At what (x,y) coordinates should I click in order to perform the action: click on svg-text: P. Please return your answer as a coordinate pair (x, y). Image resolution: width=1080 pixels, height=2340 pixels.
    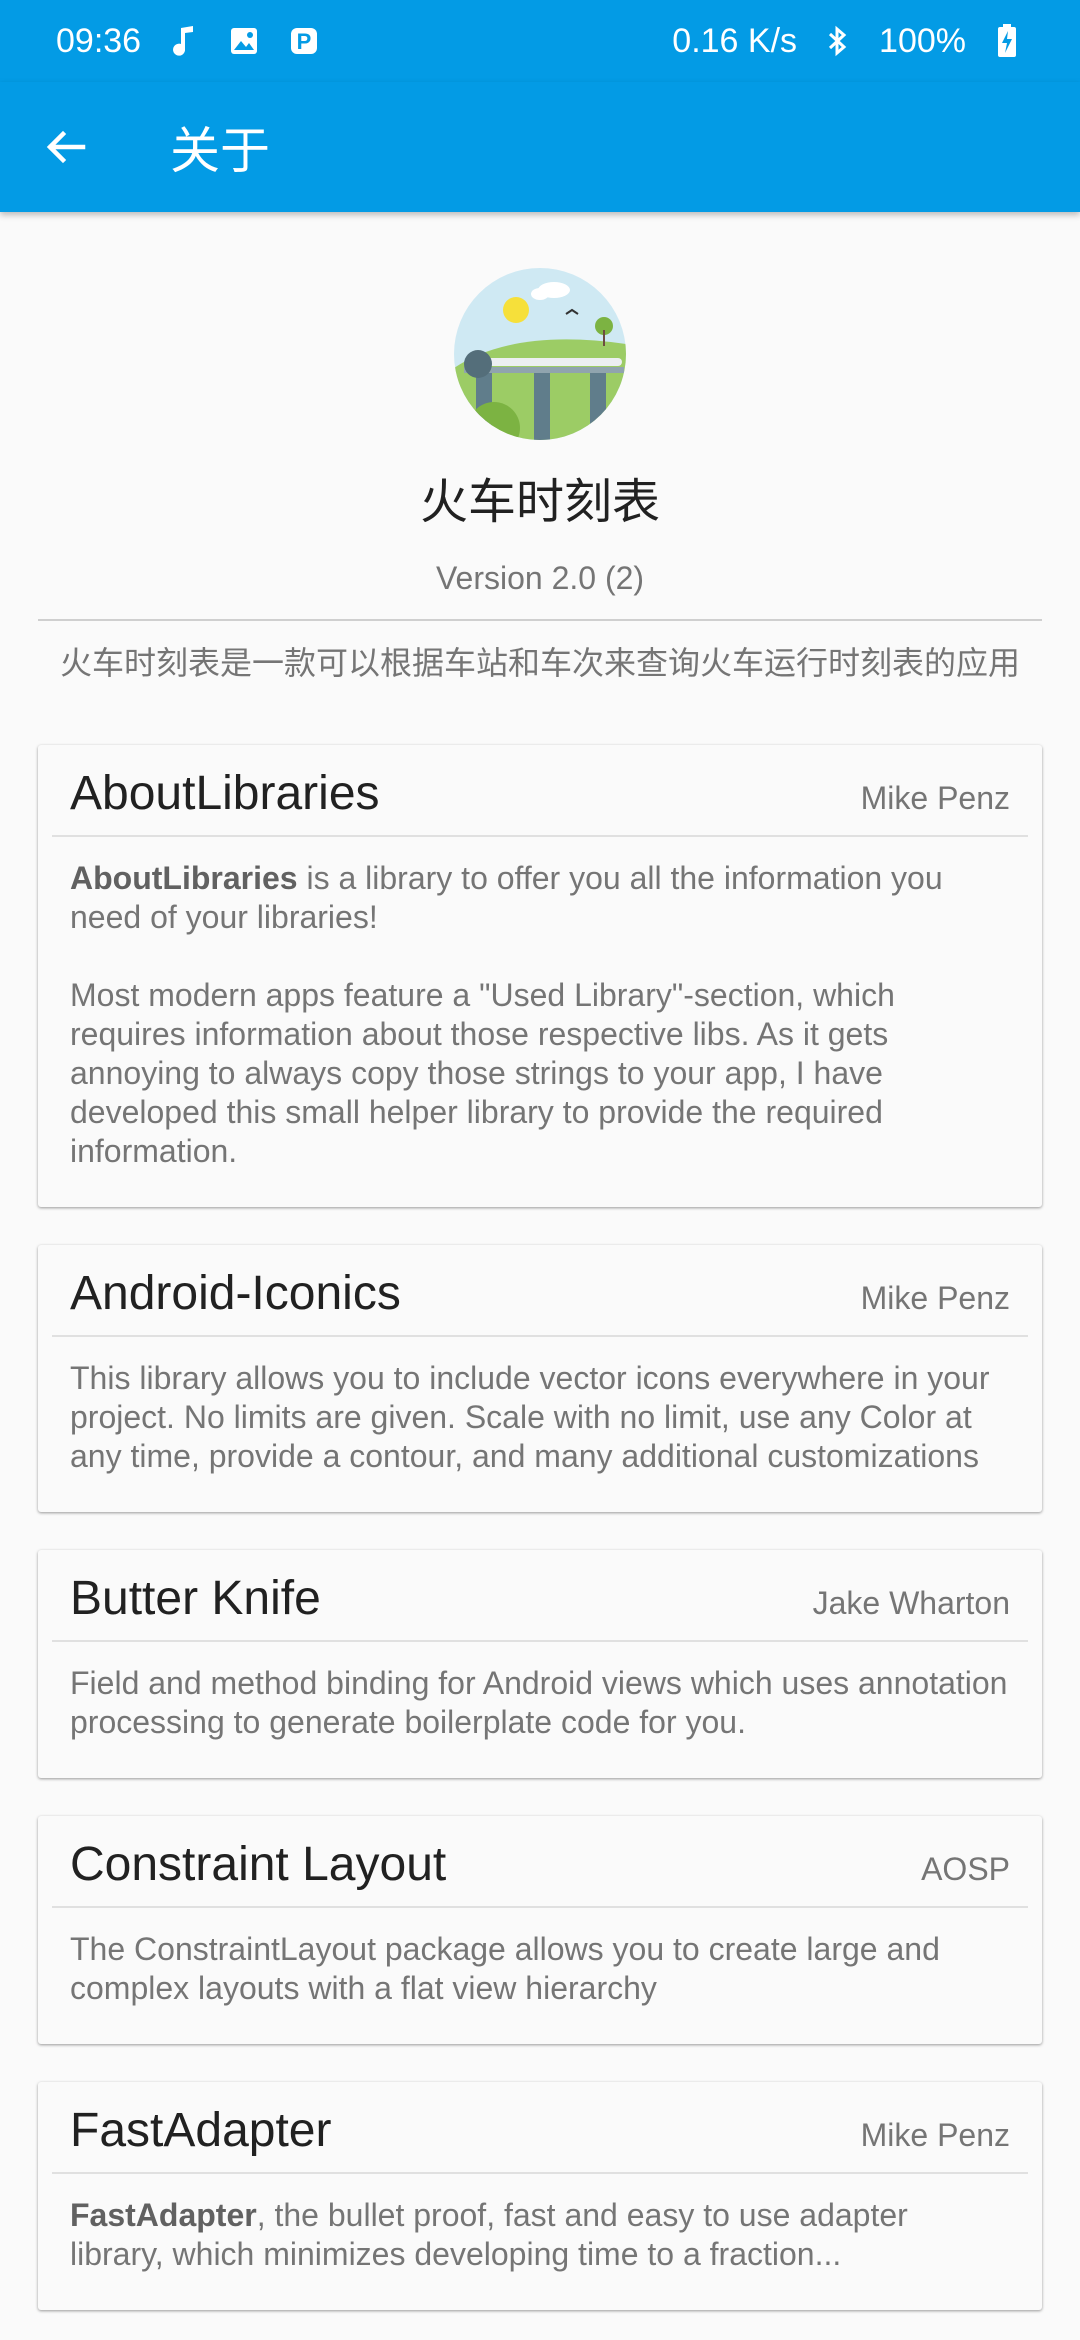
    Looking at the image, I should click on (304, 41).